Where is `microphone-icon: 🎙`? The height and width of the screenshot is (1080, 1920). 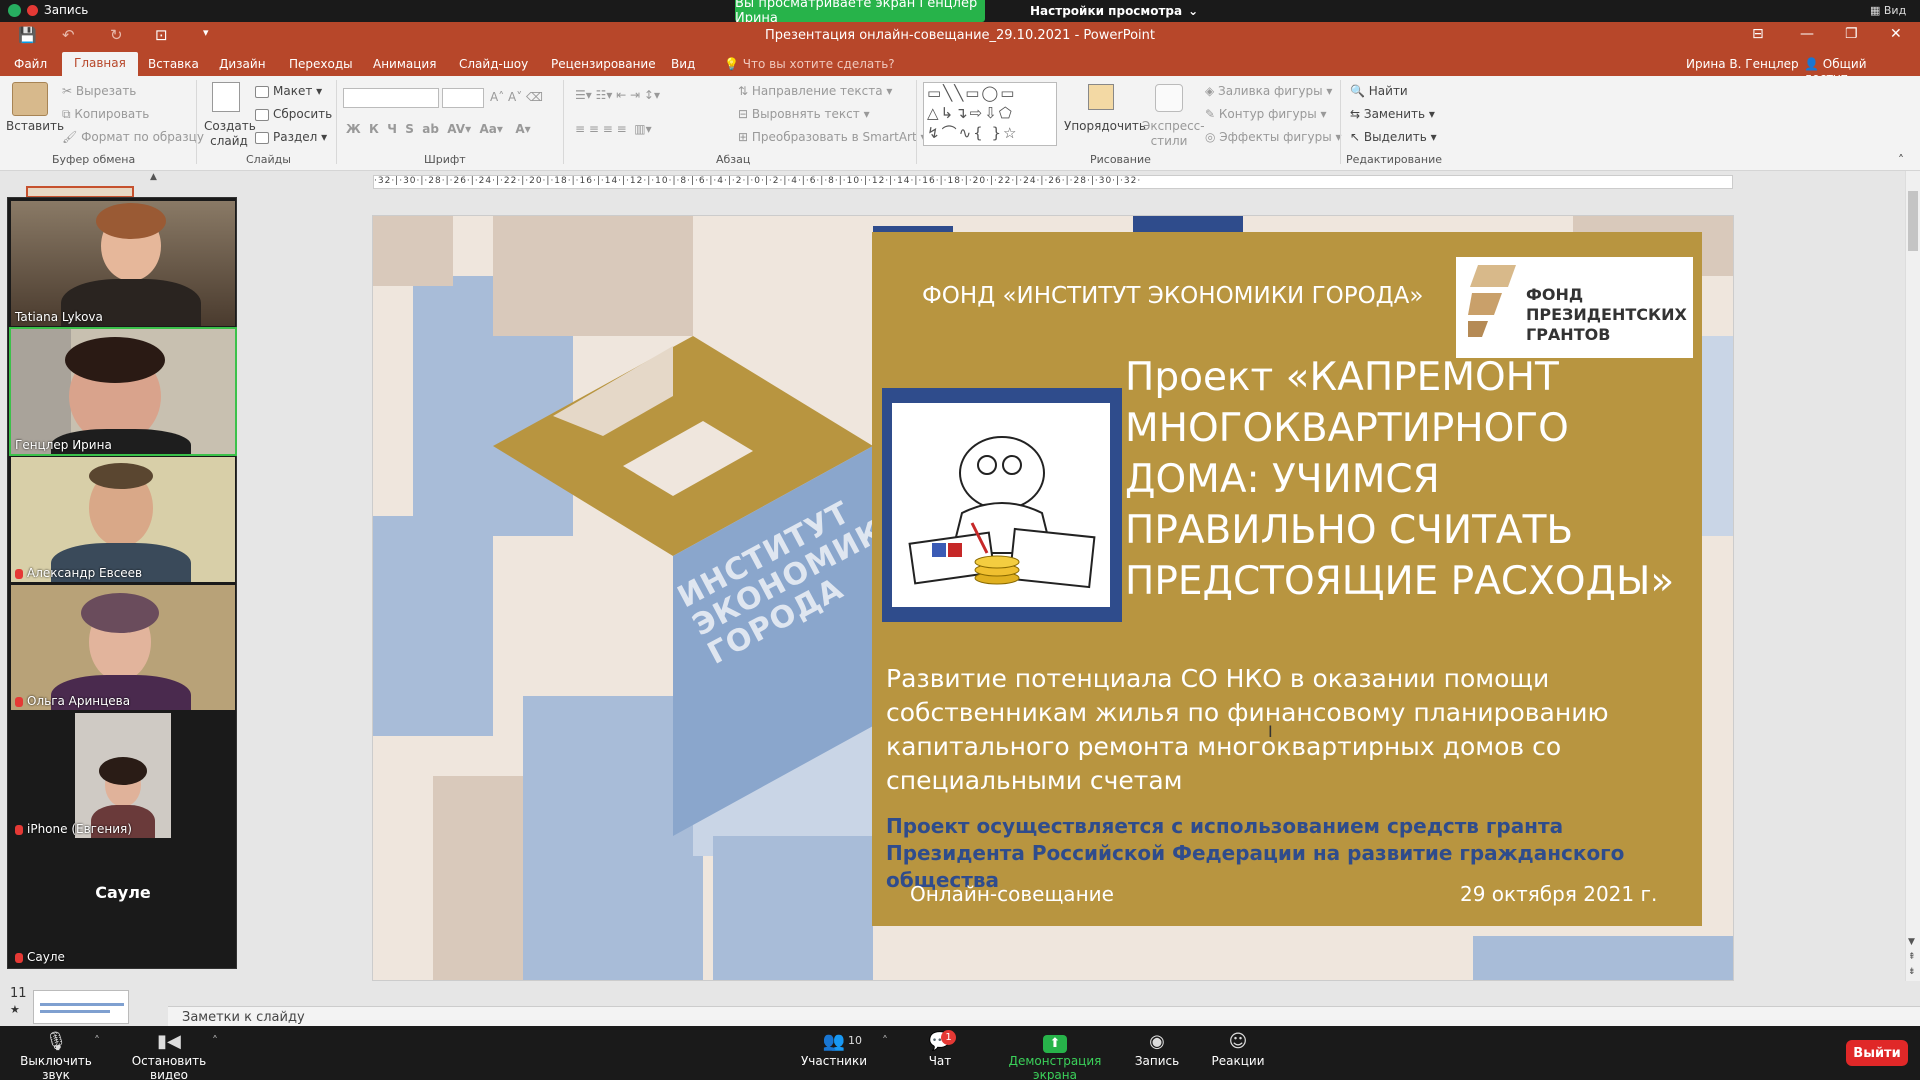
microphone-icon: 🎙 is located at coordinates (56, 1041).